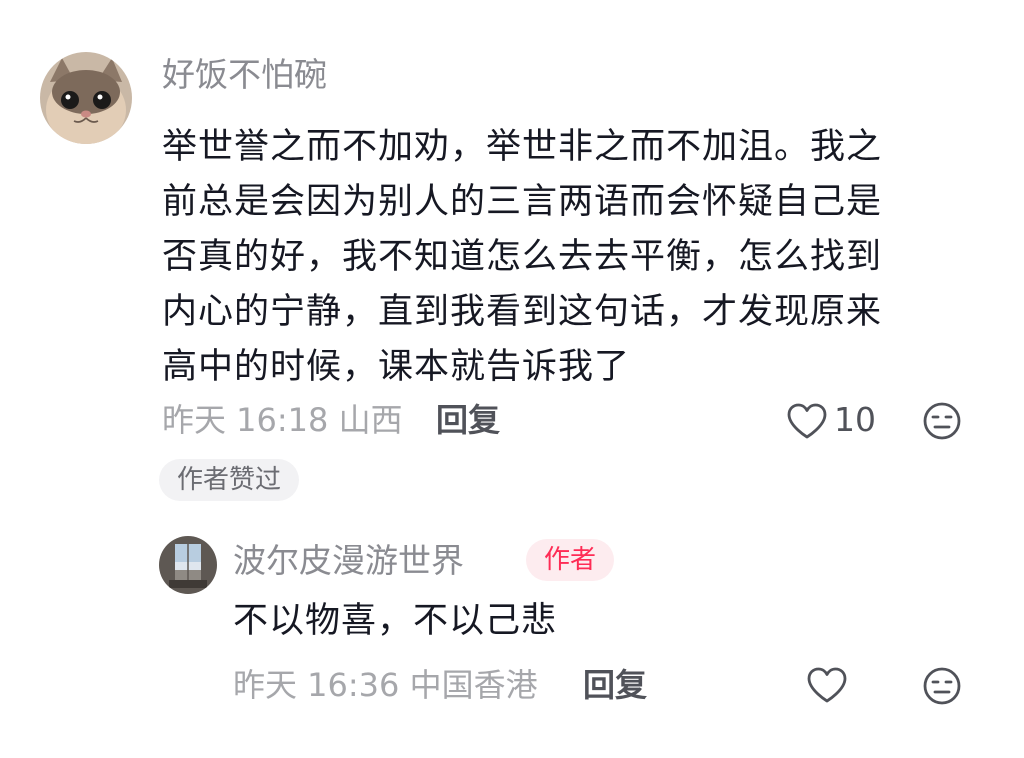  What do you see at coordinates (348, 561) in the screenshot?
I see `reply-username: 波尔皮漫游世界` at bounding box center [348, 561].